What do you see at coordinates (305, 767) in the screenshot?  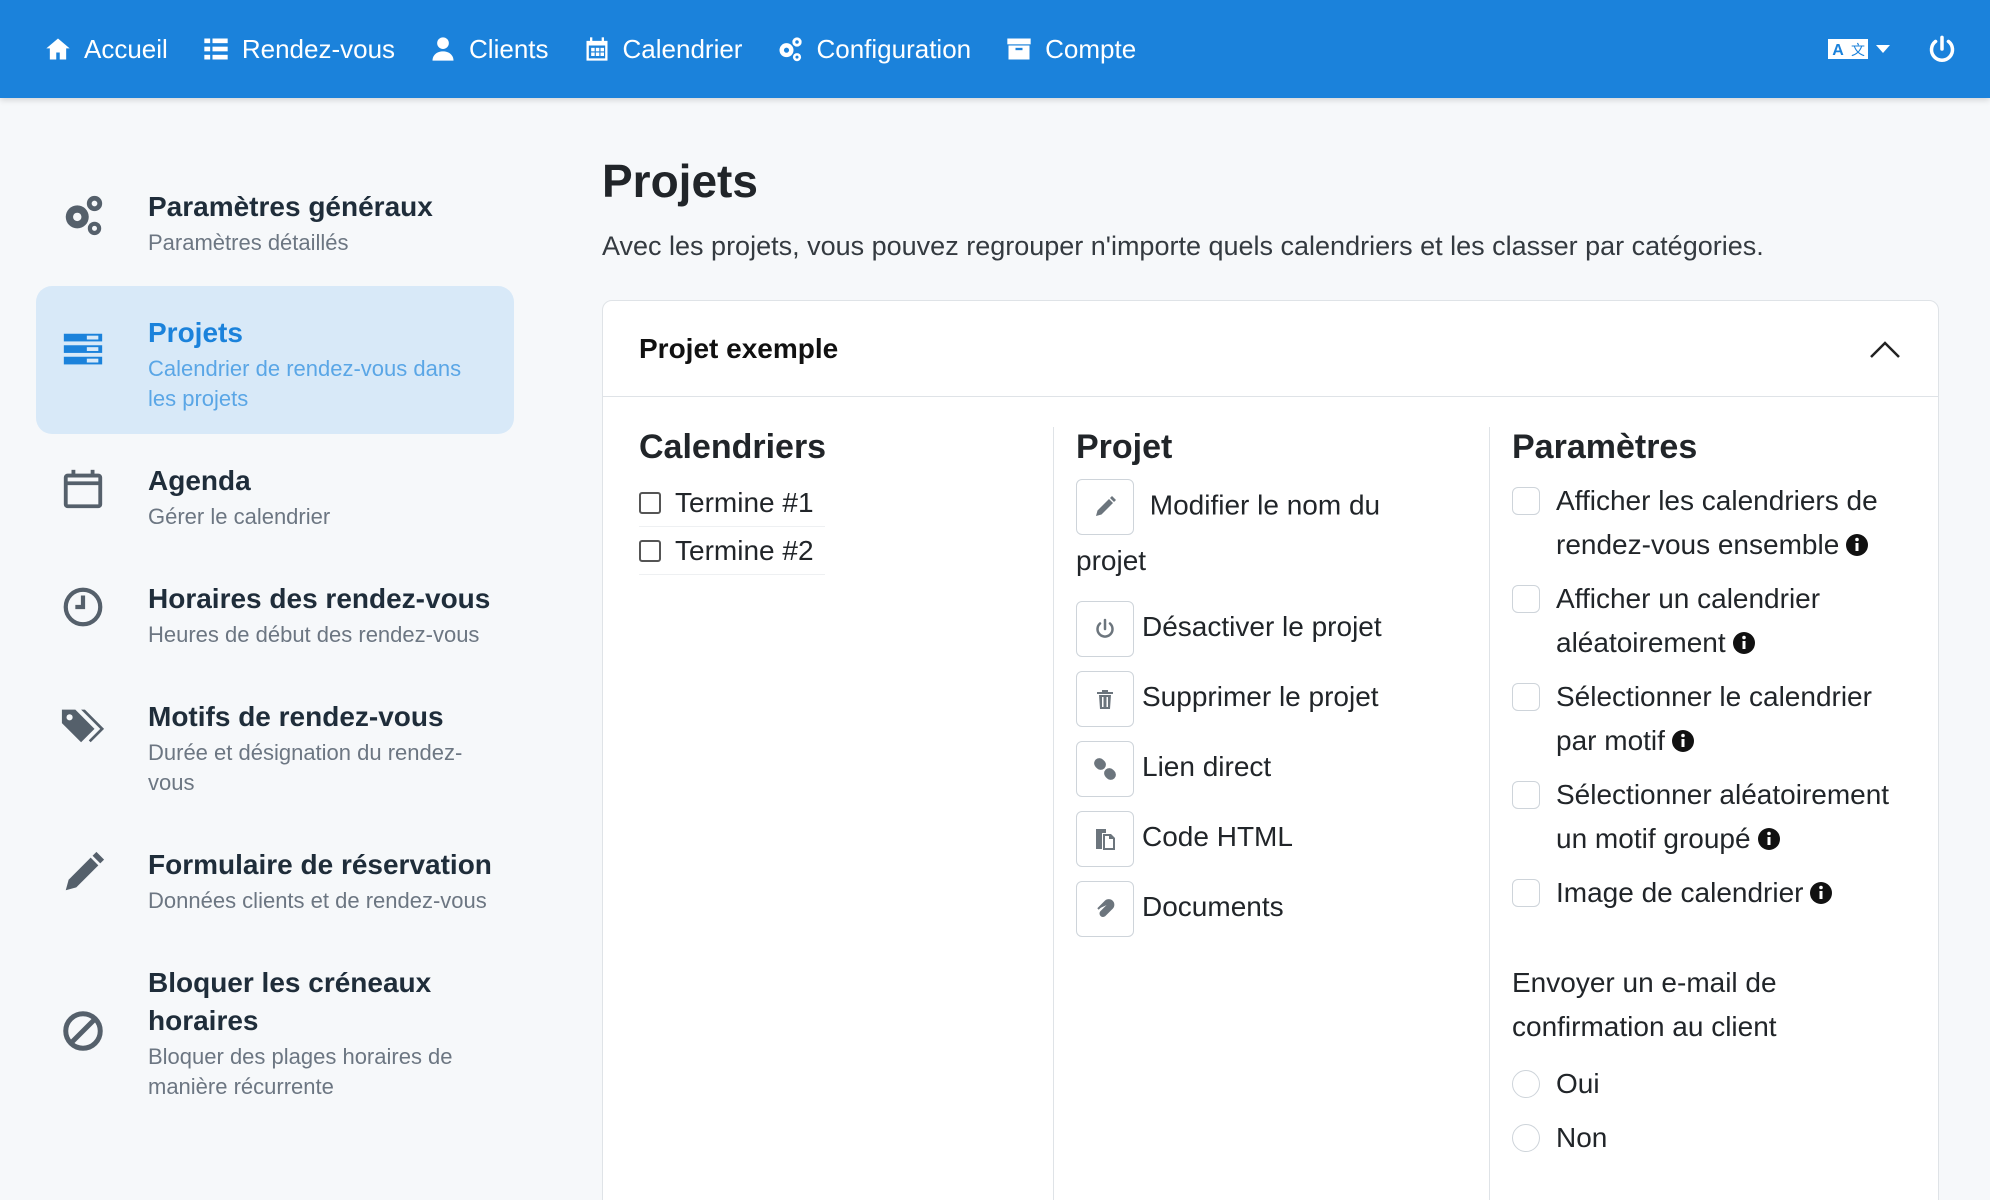 I see `sidebar-item-subtitle: Durée et désignation du rendez-vous` at bounding box center [305, 767].